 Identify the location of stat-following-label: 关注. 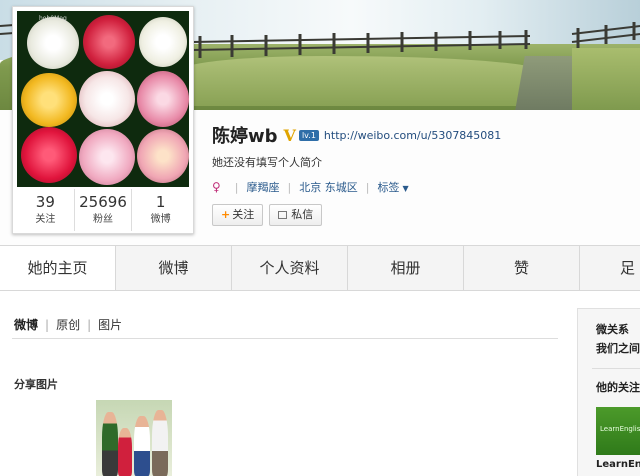
(45, 219).